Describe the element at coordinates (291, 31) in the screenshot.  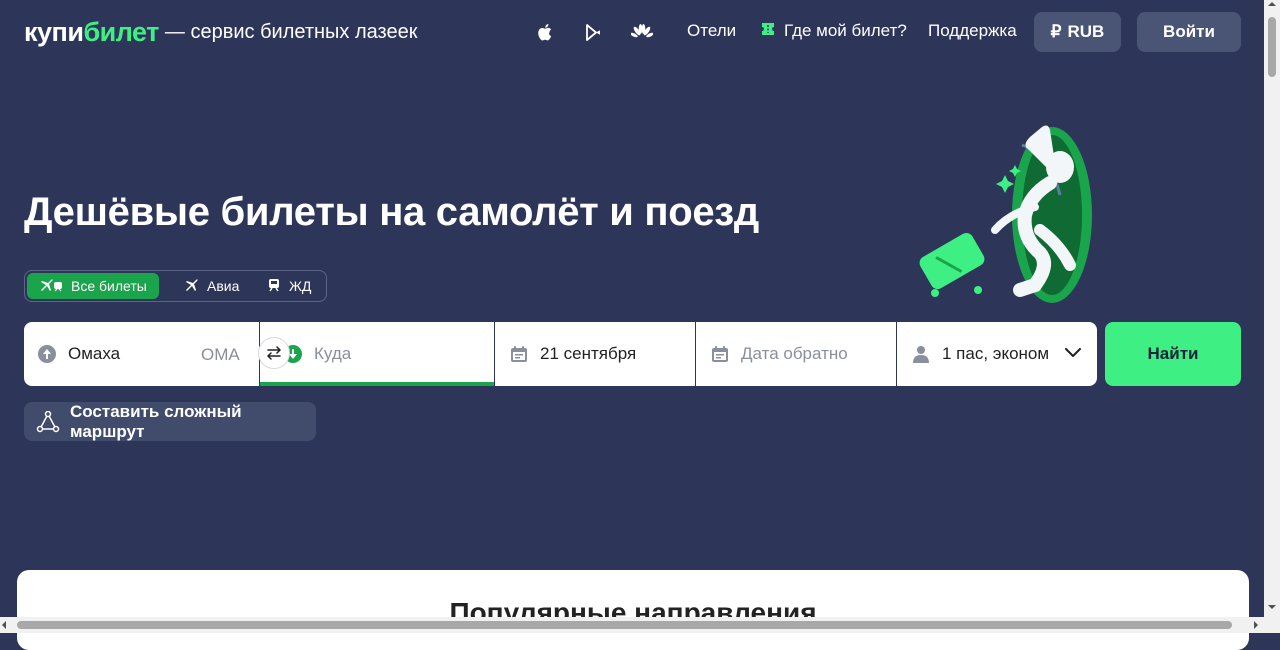
I see `logo-tagline: — сервис билетных лазеек` at that location.